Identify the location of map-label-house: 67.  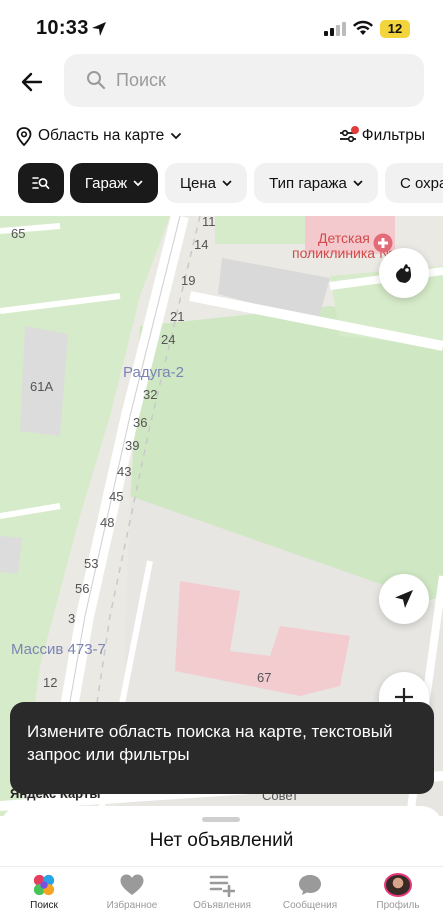
(264, 677).